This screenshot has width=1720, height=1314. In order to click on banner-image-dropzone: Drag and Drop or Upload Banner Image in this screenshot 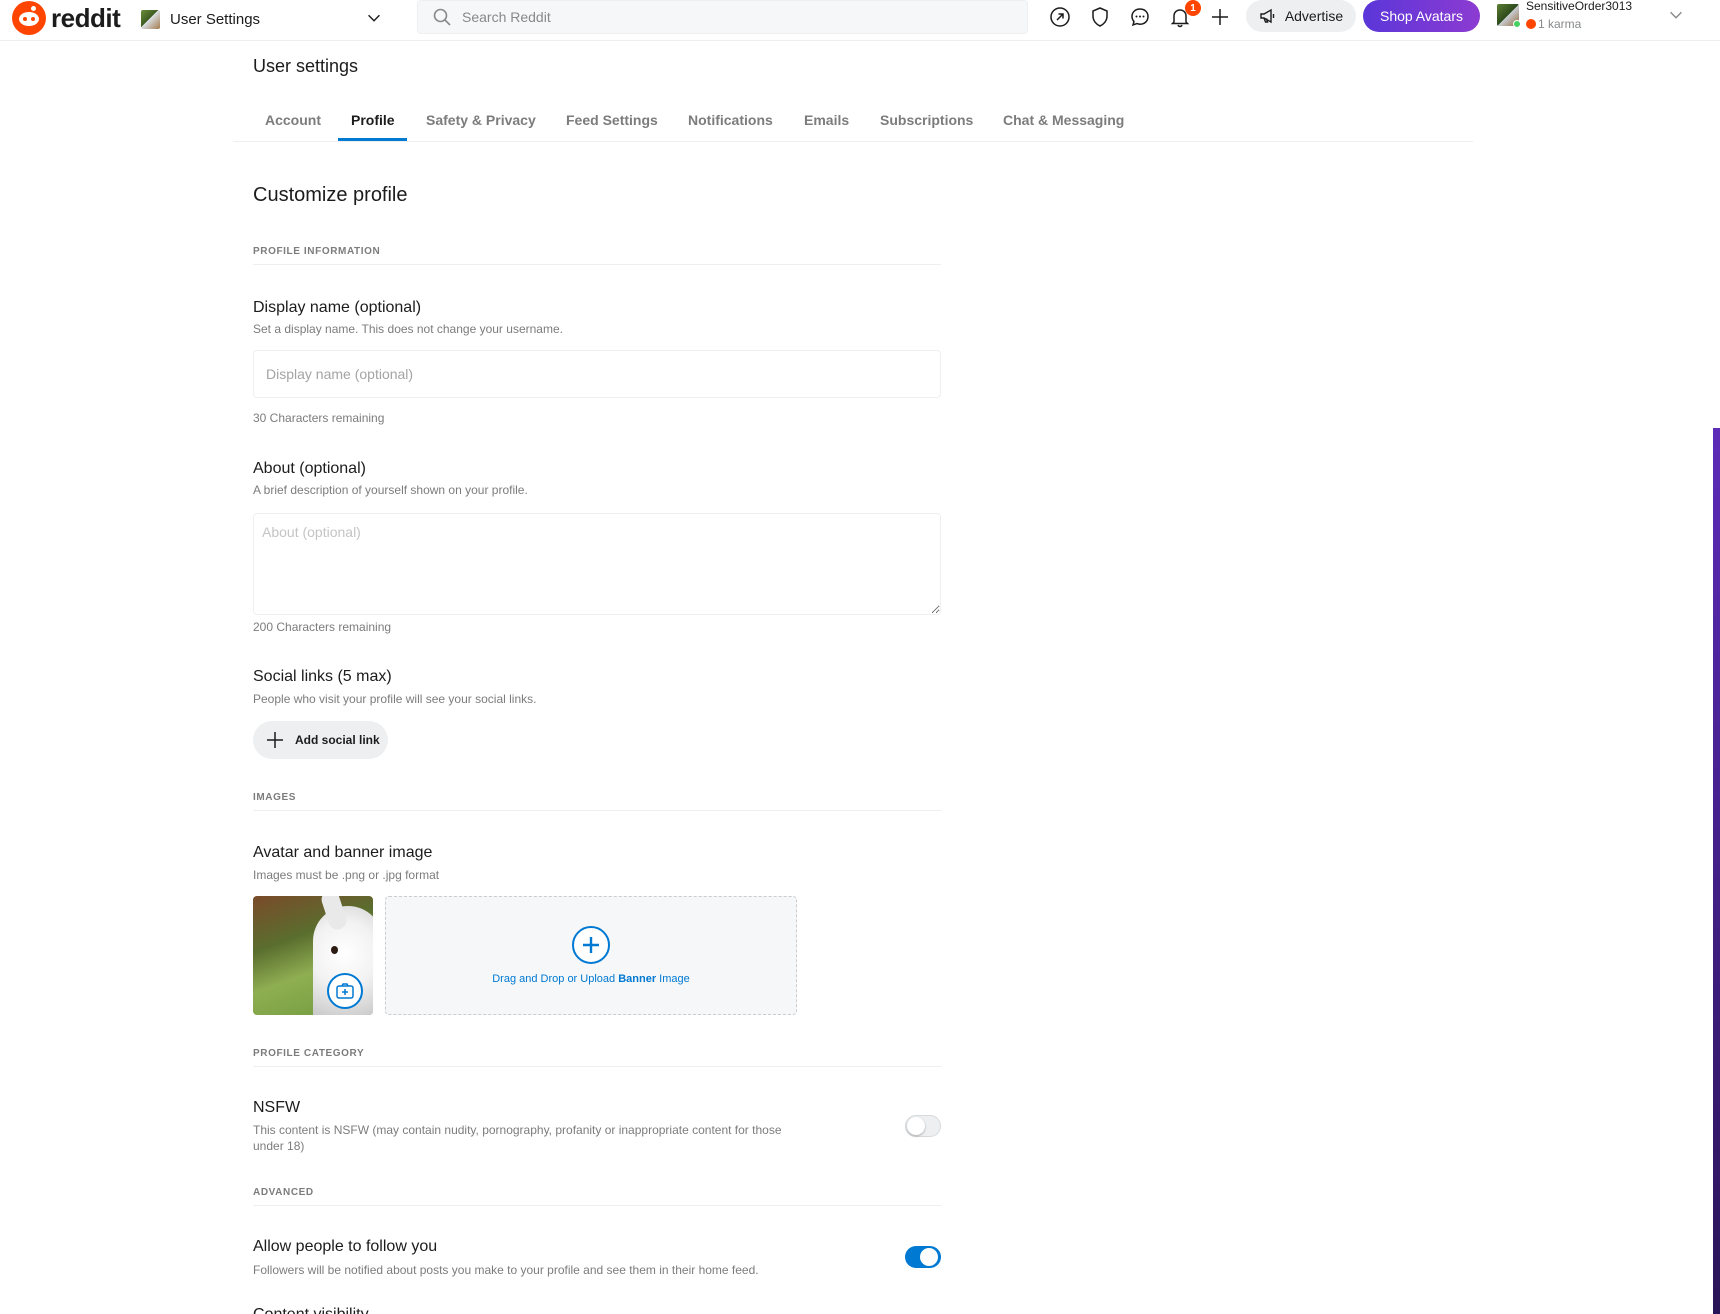, I will do `click(591, 955)`.